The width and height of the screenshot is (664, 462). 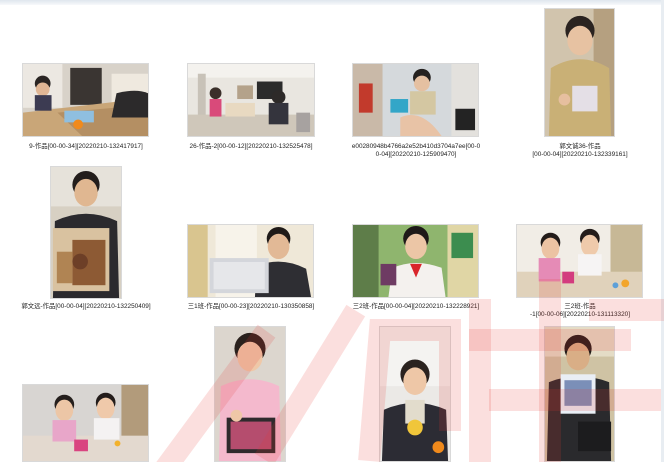 What do you see at coordinates (251, 306) in the screenshot?
I see `file-name: 三1班-作品[00-00-23][20220210-130350858]` at bounding box center [251, 306].